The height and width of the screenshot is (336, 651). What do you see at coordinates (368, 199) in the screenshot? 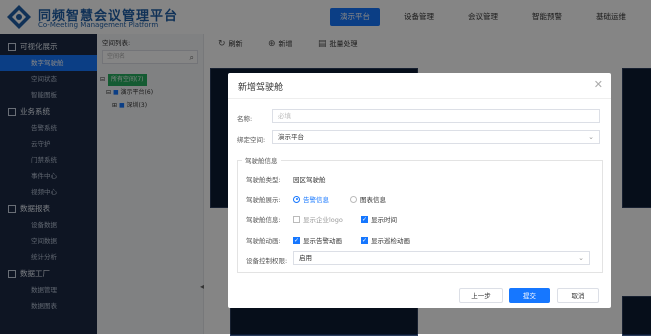
I see `display-option-chart: 图表信息` at bounding box center [368, 199].